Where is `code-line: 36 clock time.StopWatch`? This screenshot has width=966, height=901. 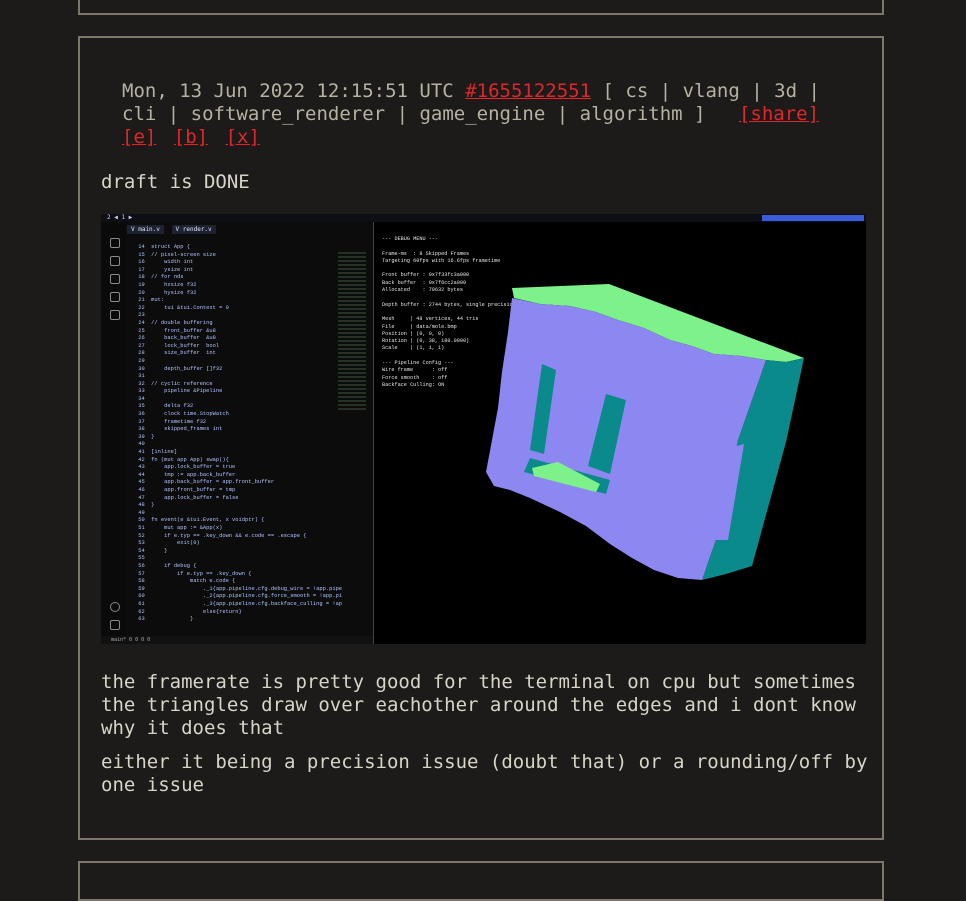
code-line: 36 clock time.StopWatch is located at coordinates (182, 414).